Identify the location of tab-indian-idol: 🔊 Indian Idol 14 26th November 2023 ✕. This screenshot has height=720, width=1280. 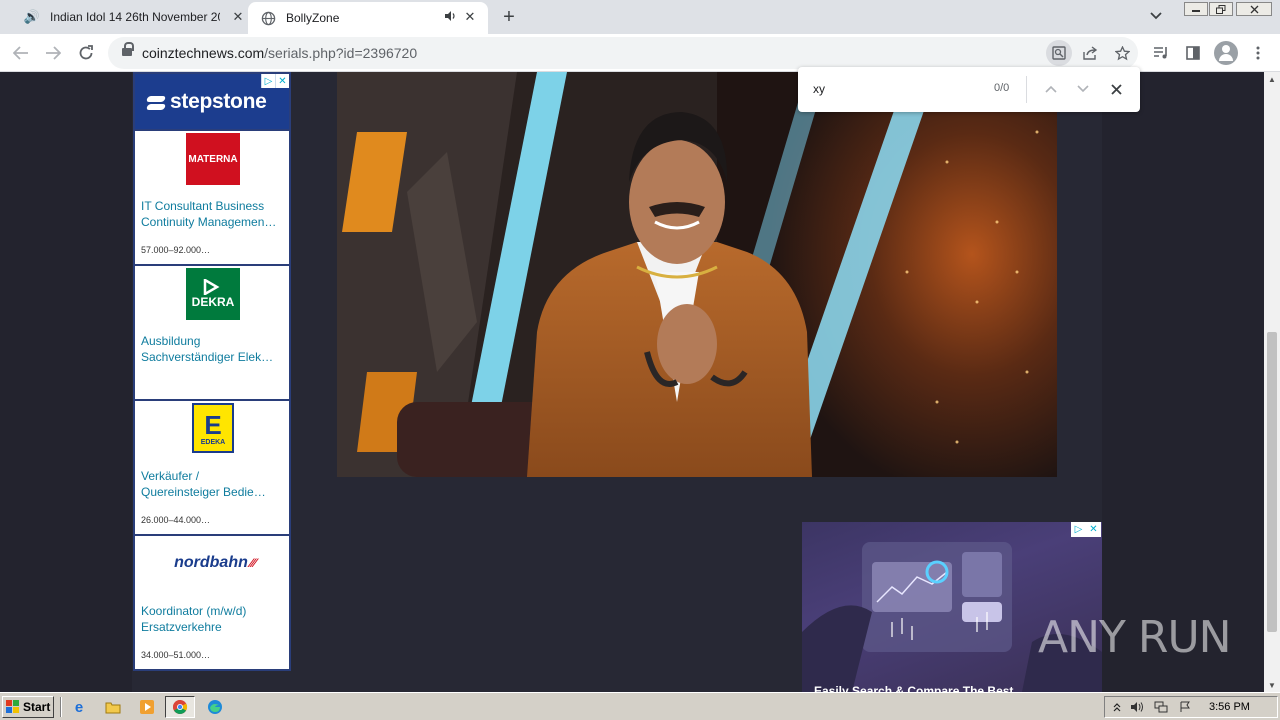
(128, 17).